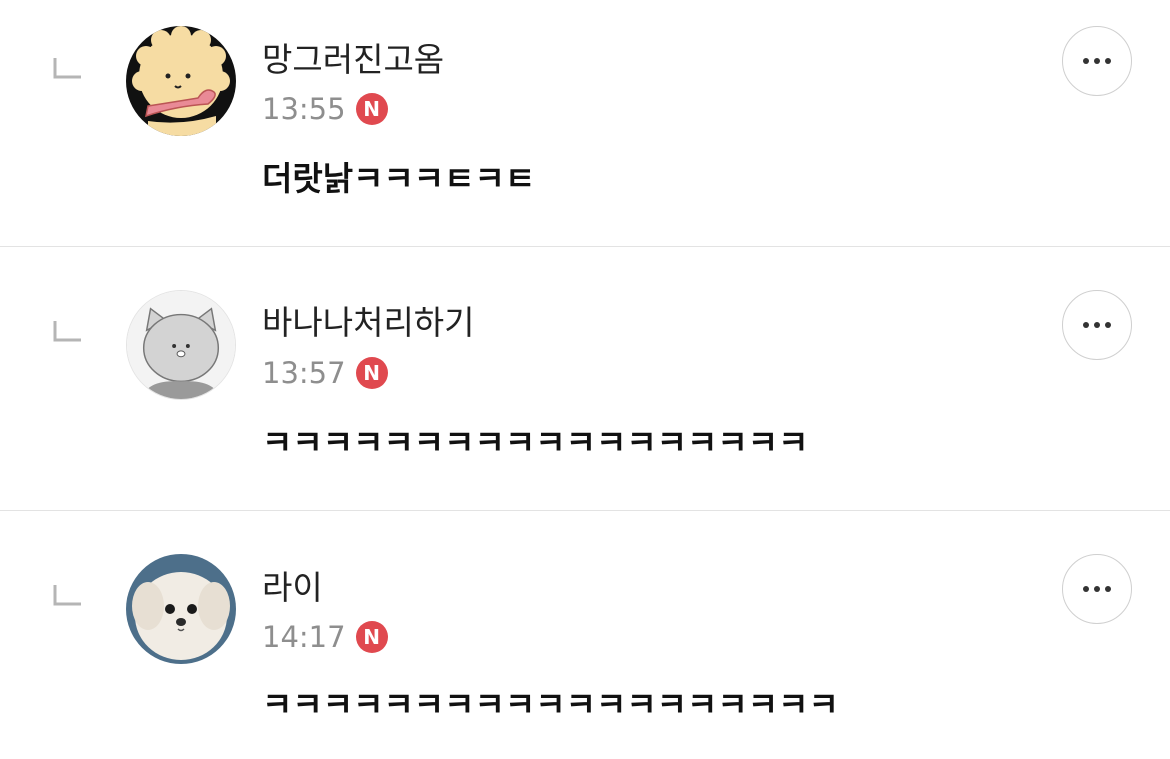 The height and width of the screenshot is (759, 1170). I want to click on white-puppy-avatar-icon, so click(181, 609).